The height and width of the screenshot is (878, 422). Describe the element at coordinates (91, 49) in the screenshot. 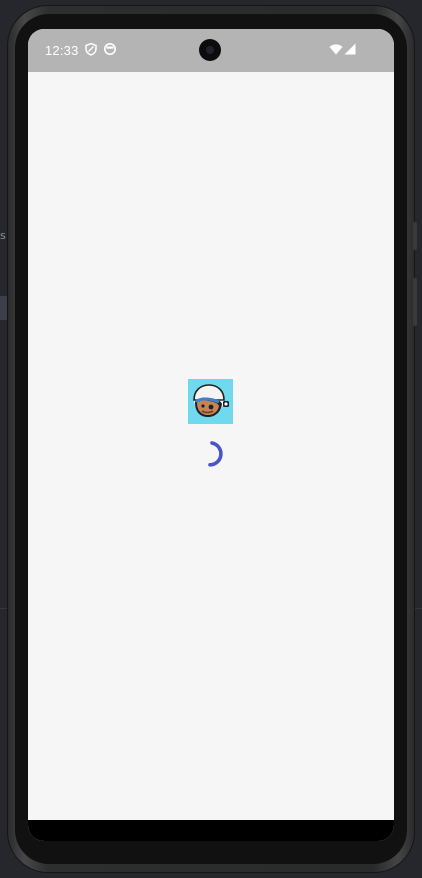

I see `shield-icon` at that location.